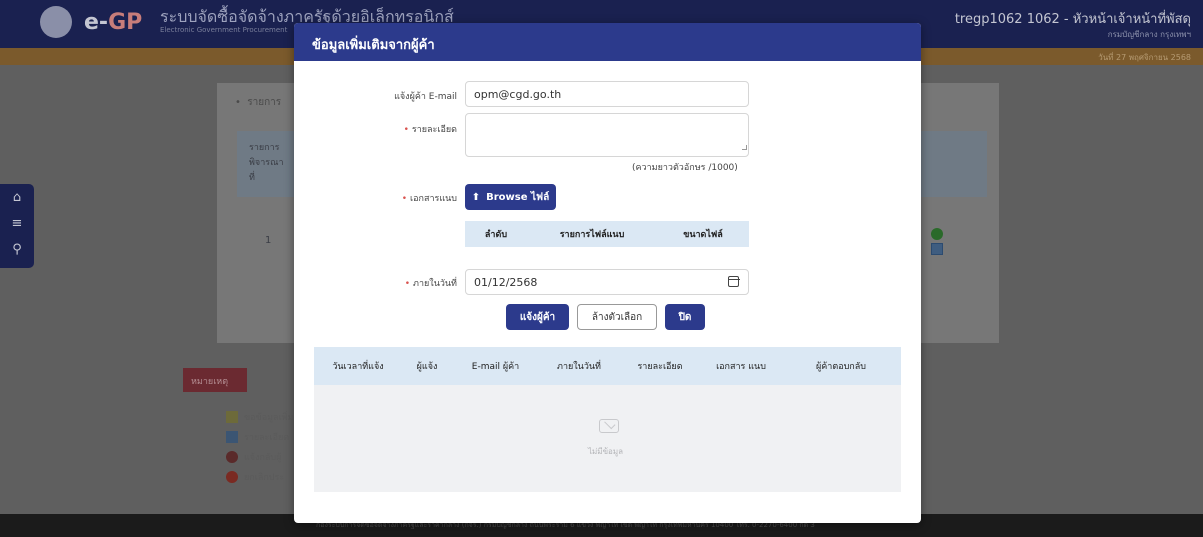 This screenshot has width=1203, height=537. I want to click on menu-icon: ≡, so click(17, 223).